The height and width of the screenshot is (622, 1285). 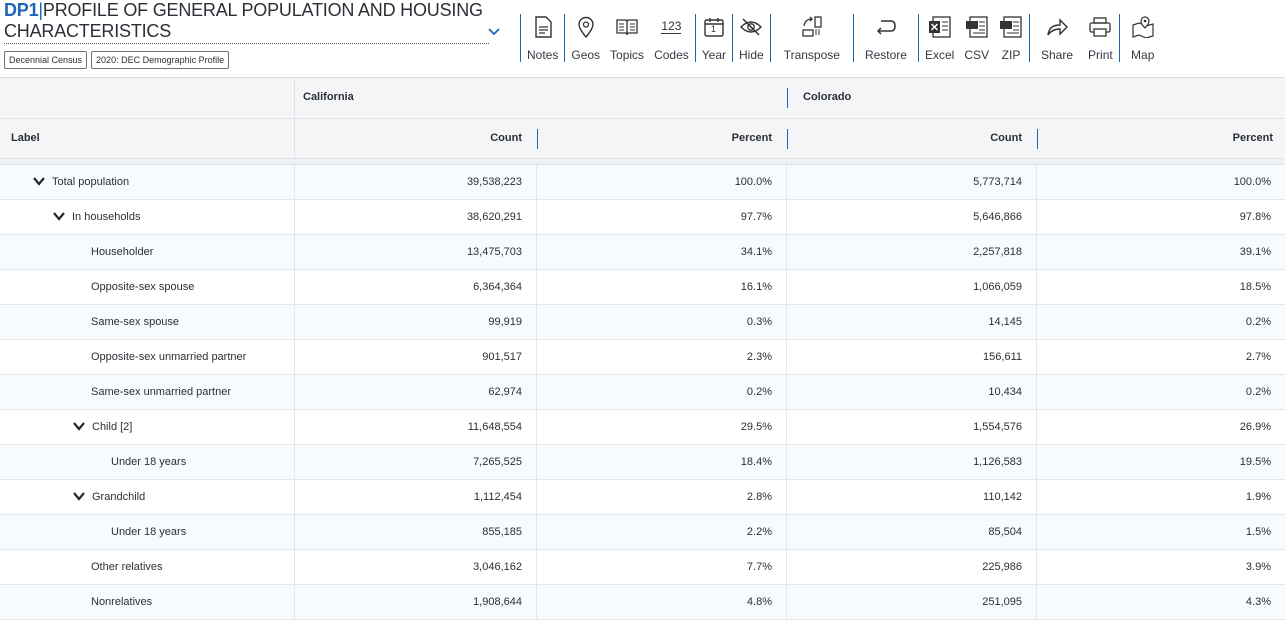 I want to click on count-cell: 7,265,525, so click(x=416, y=462).